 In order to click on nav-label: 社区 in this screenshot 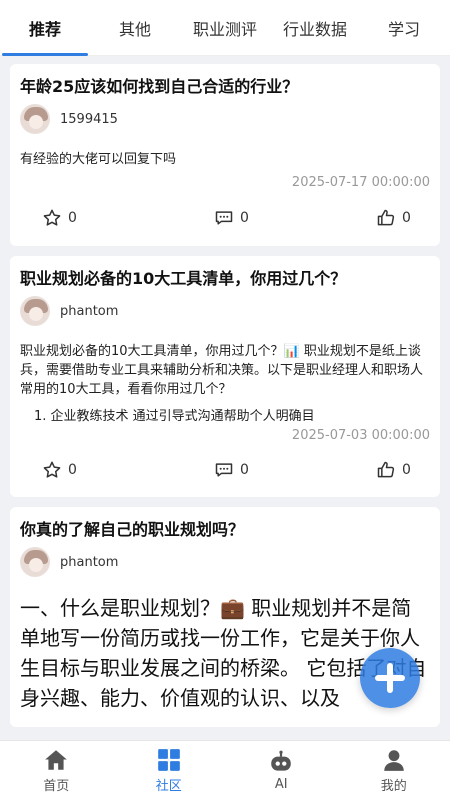, I will do `click(168, 786)`.